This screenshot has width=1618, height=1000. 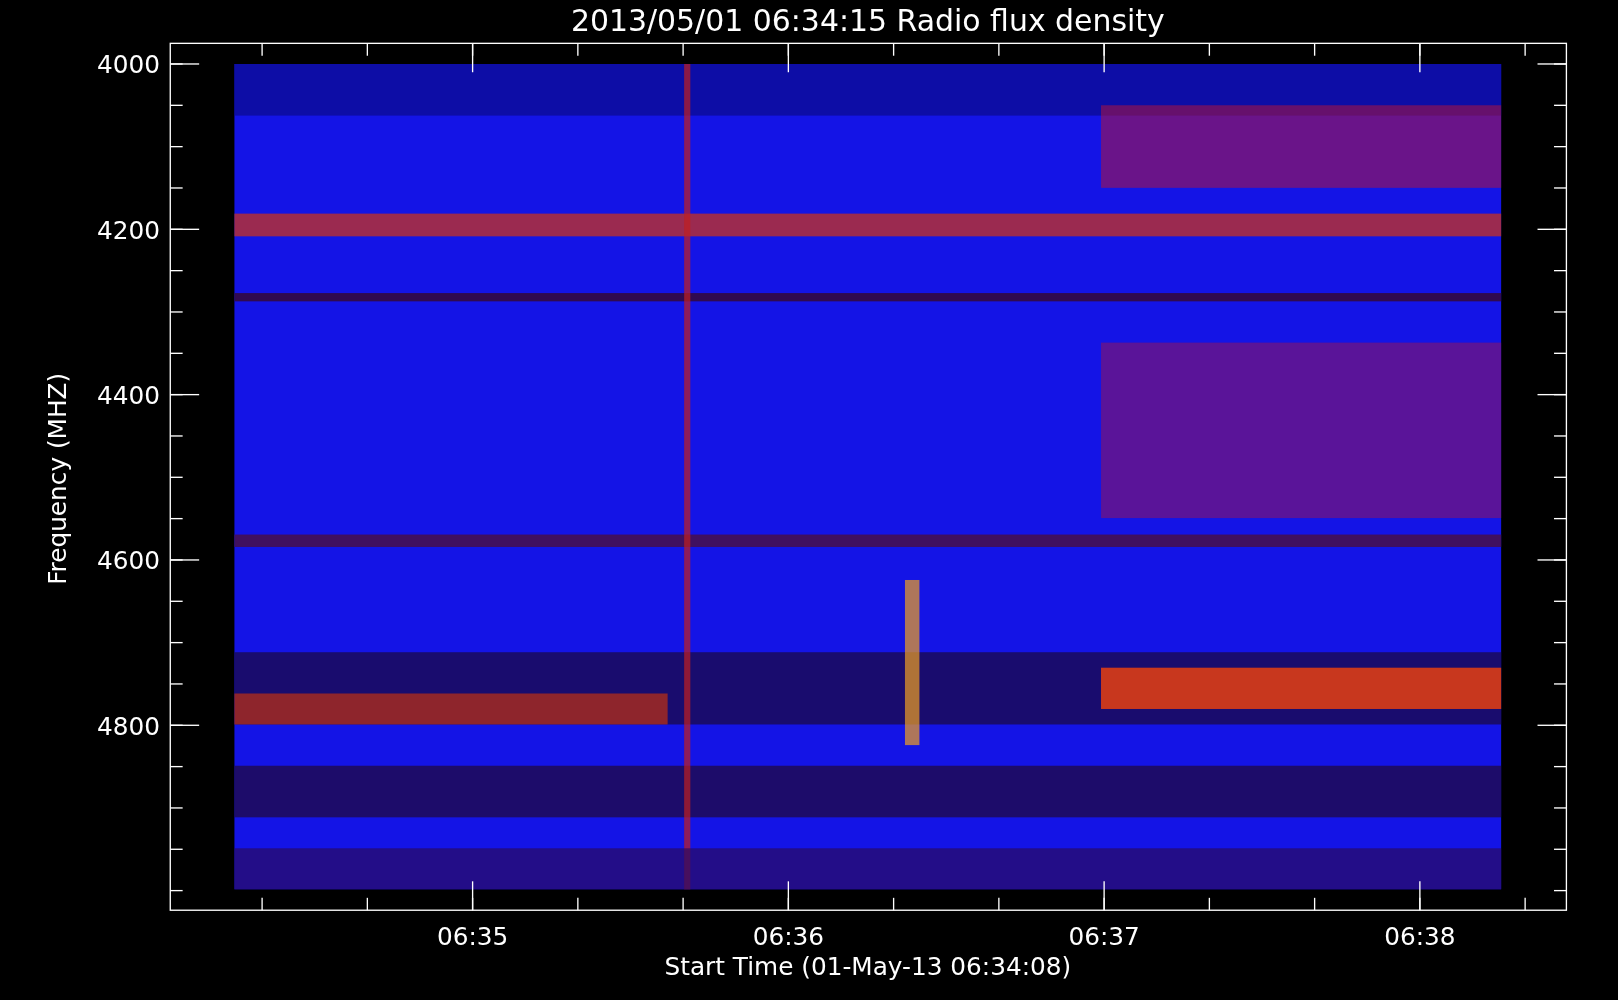 I want to click on x-axis-label: Start Time (01-May-13 06:34:08), so click(x=868, y=967).